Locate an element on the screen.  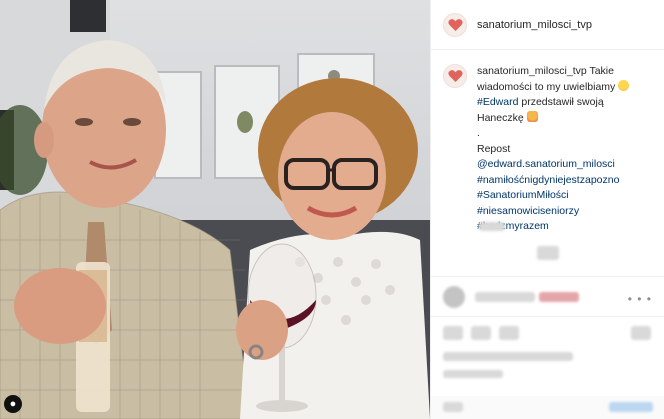
comment-input-bar is located at coordinates (547, 407).